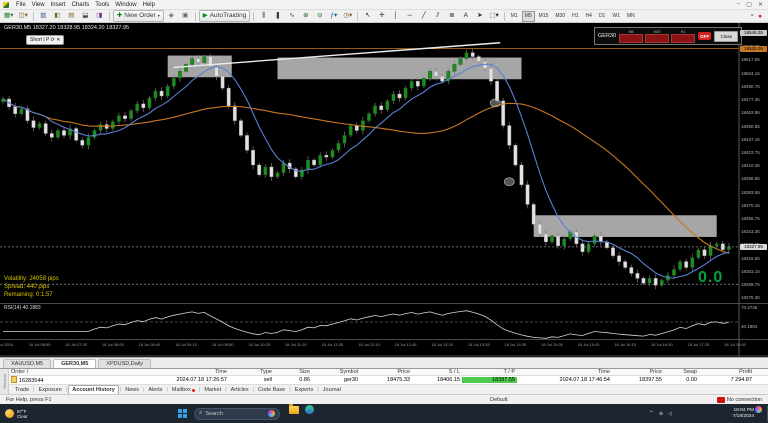  Describe the element at coordinates (125, 5) in the screenshot. I see `menu-window: Window` at that location.